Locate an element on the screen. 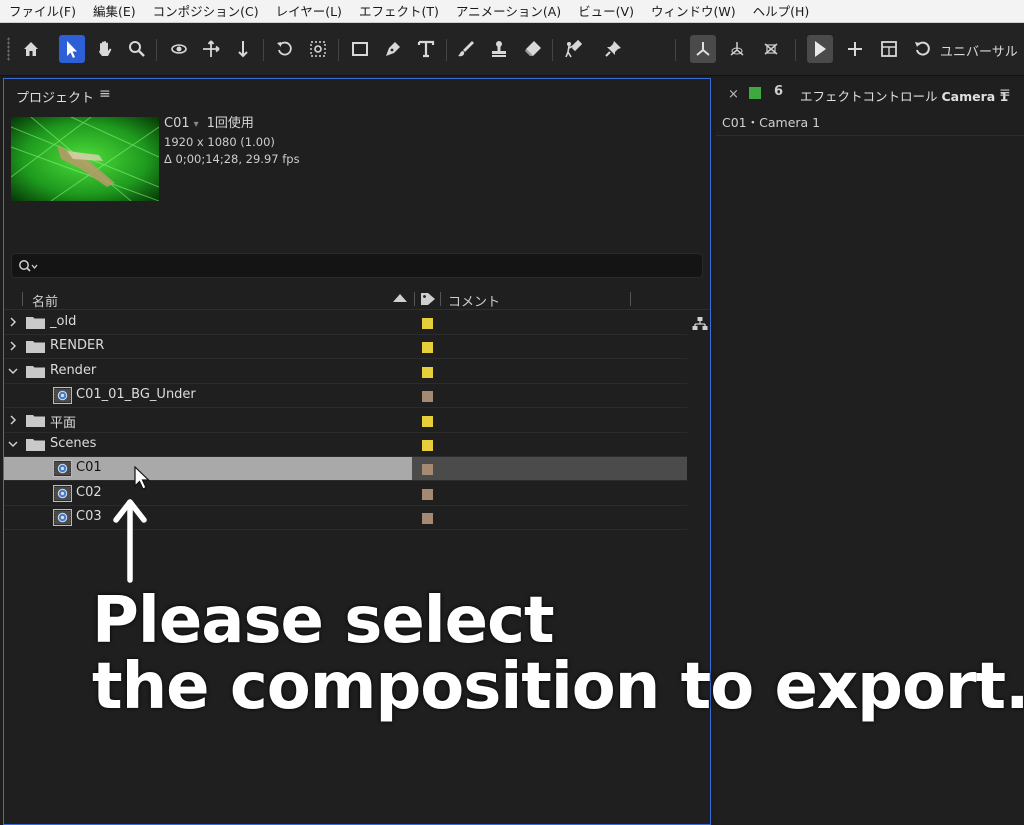  column-header: 名前 コメント is located at coordinates (357, 299).